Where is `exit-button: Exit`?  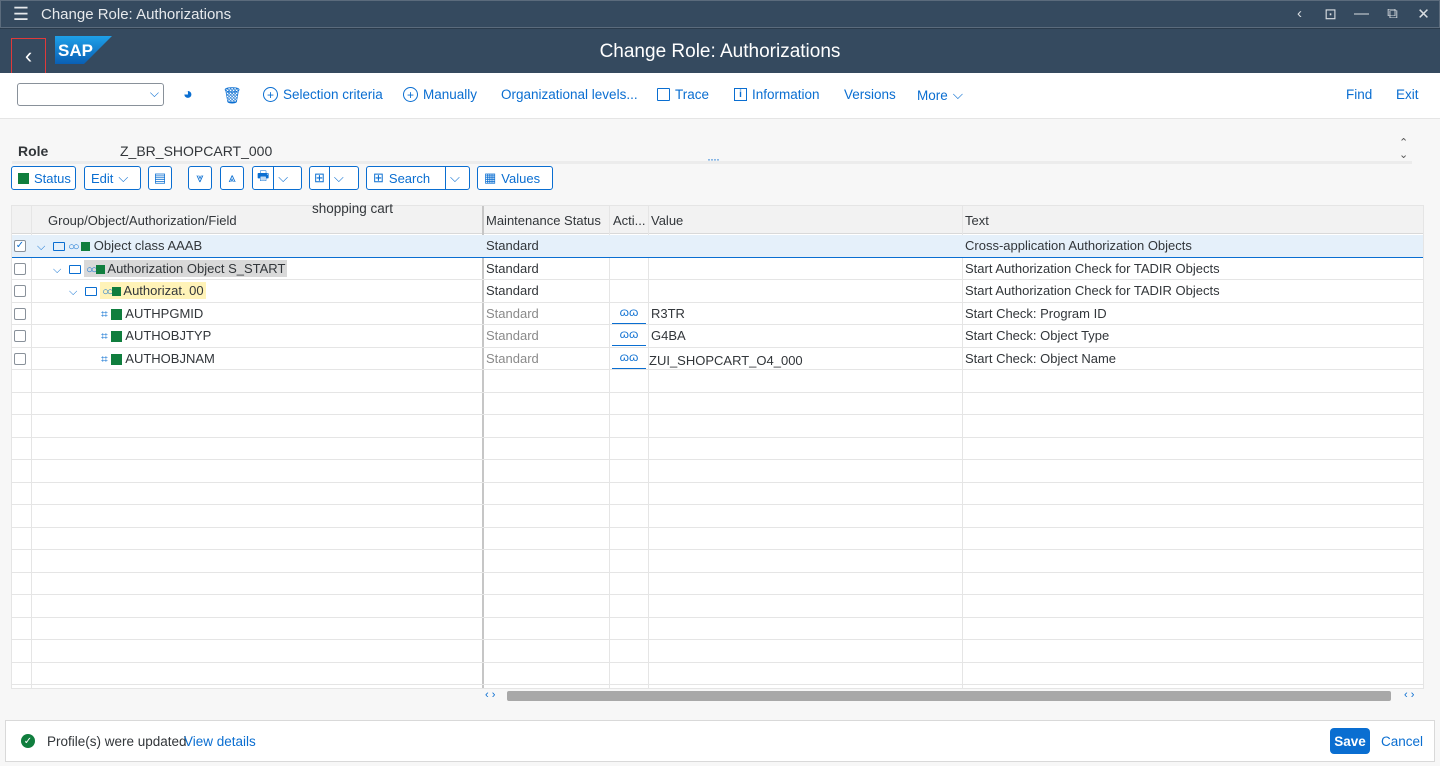 exit-button: Exit is located at coordinates (1407, 94).